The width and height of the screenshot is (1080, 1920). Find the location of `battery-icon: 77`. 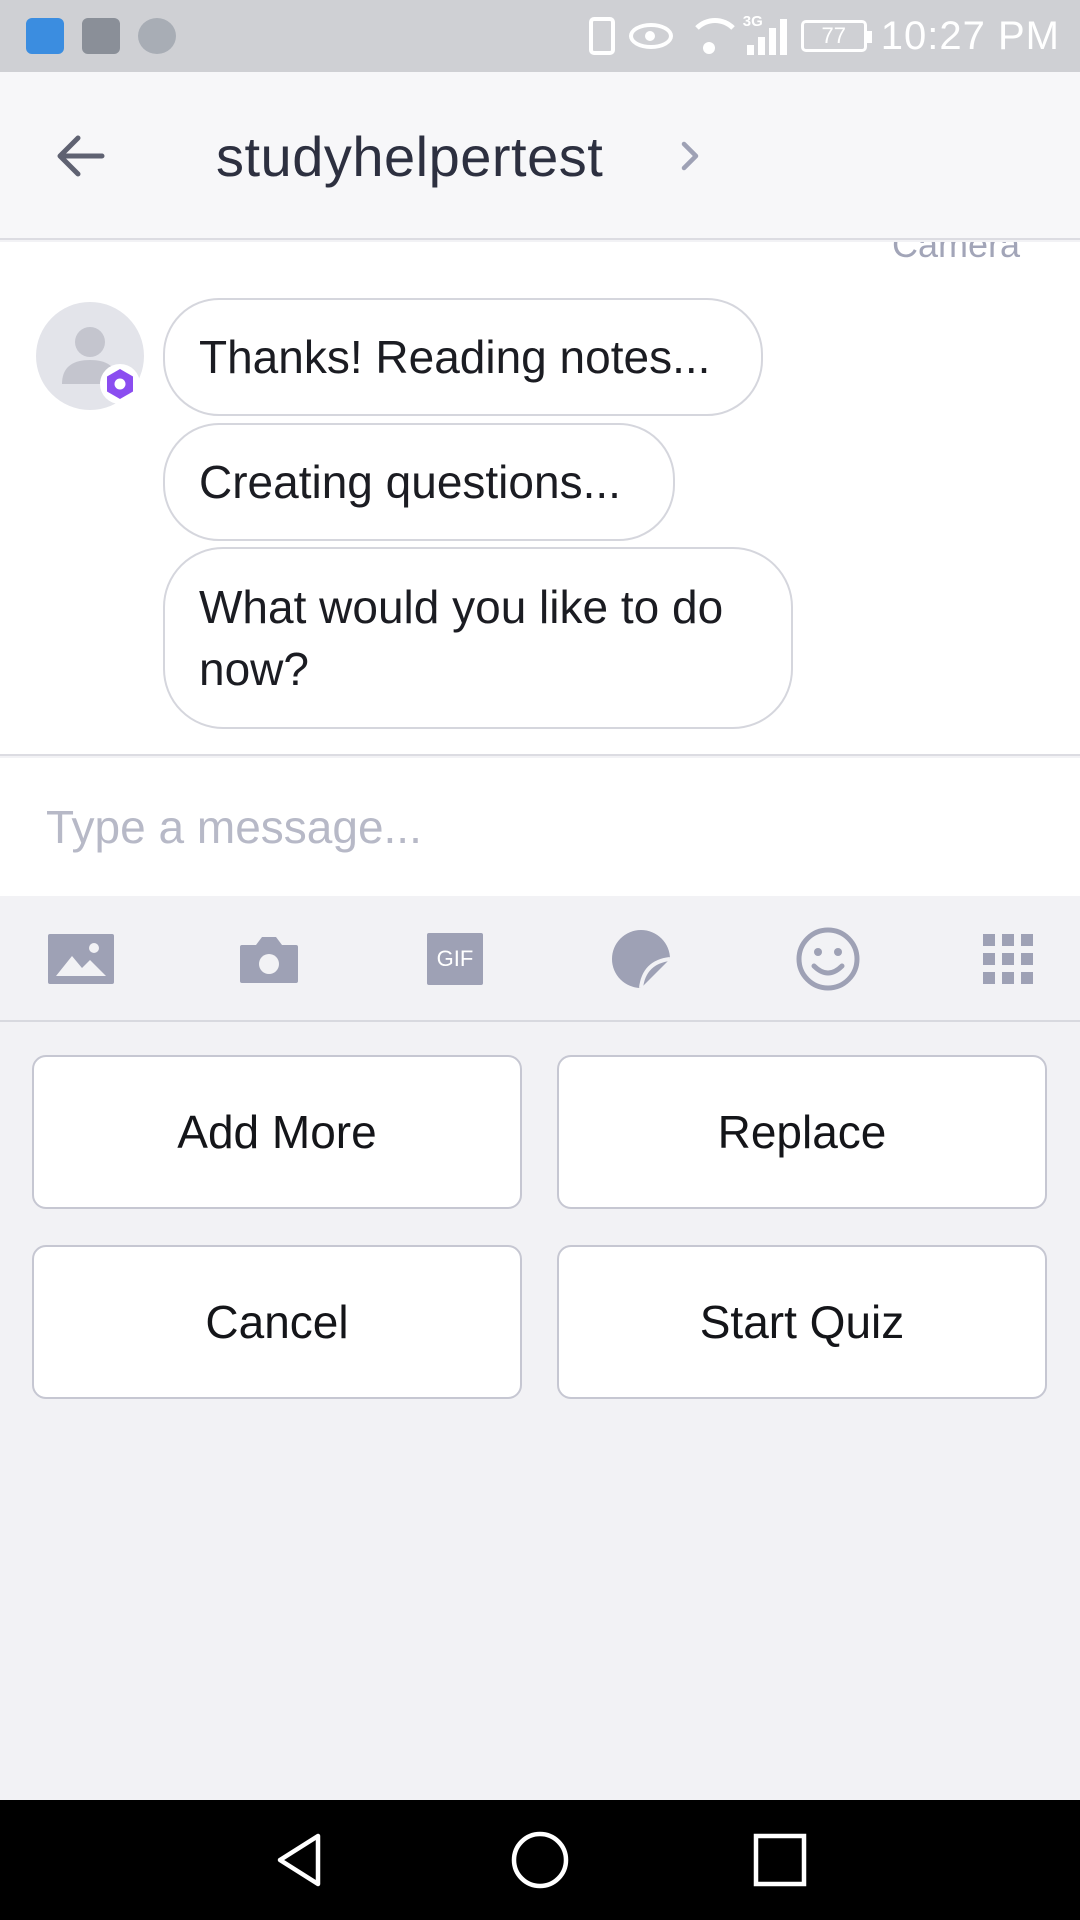

battery-icon: 77 is located at coordinates (836, 36).